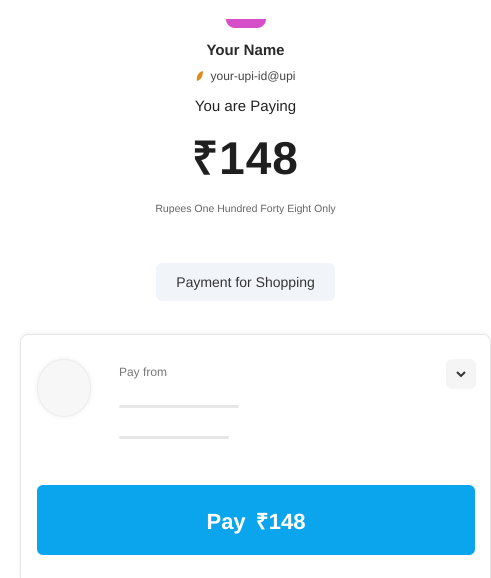 This screenshot has height=578, width=491. I want to click on chevron-icon, so click(461, 374).